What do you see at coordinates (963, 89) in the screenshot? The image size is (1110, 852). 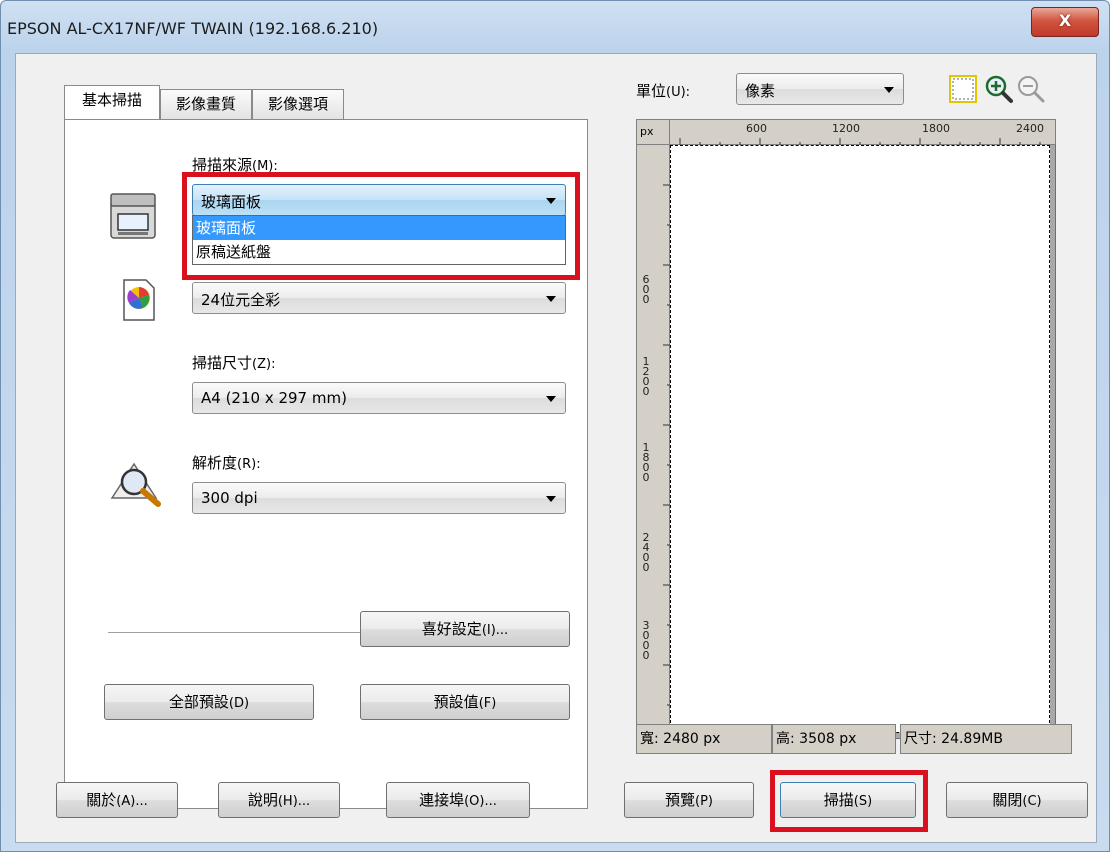 I see `marquee-select-icon` at bounding box center [963, 89].